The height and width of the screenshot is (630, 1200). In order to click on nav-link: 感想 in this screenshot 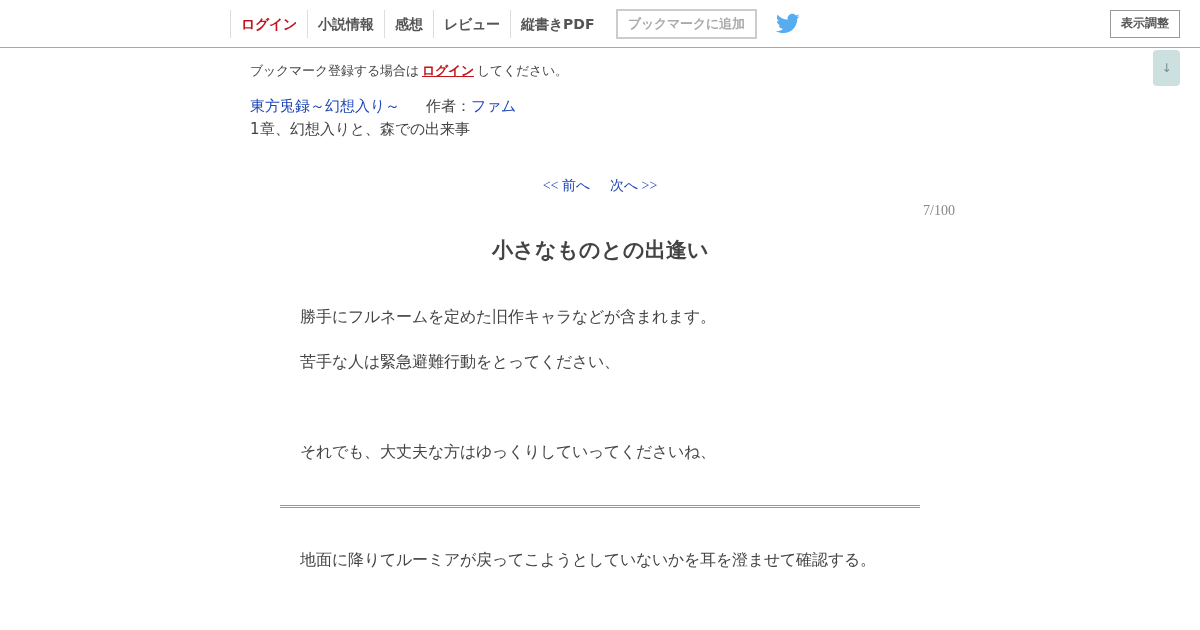, I will do `click(408, 23)`.